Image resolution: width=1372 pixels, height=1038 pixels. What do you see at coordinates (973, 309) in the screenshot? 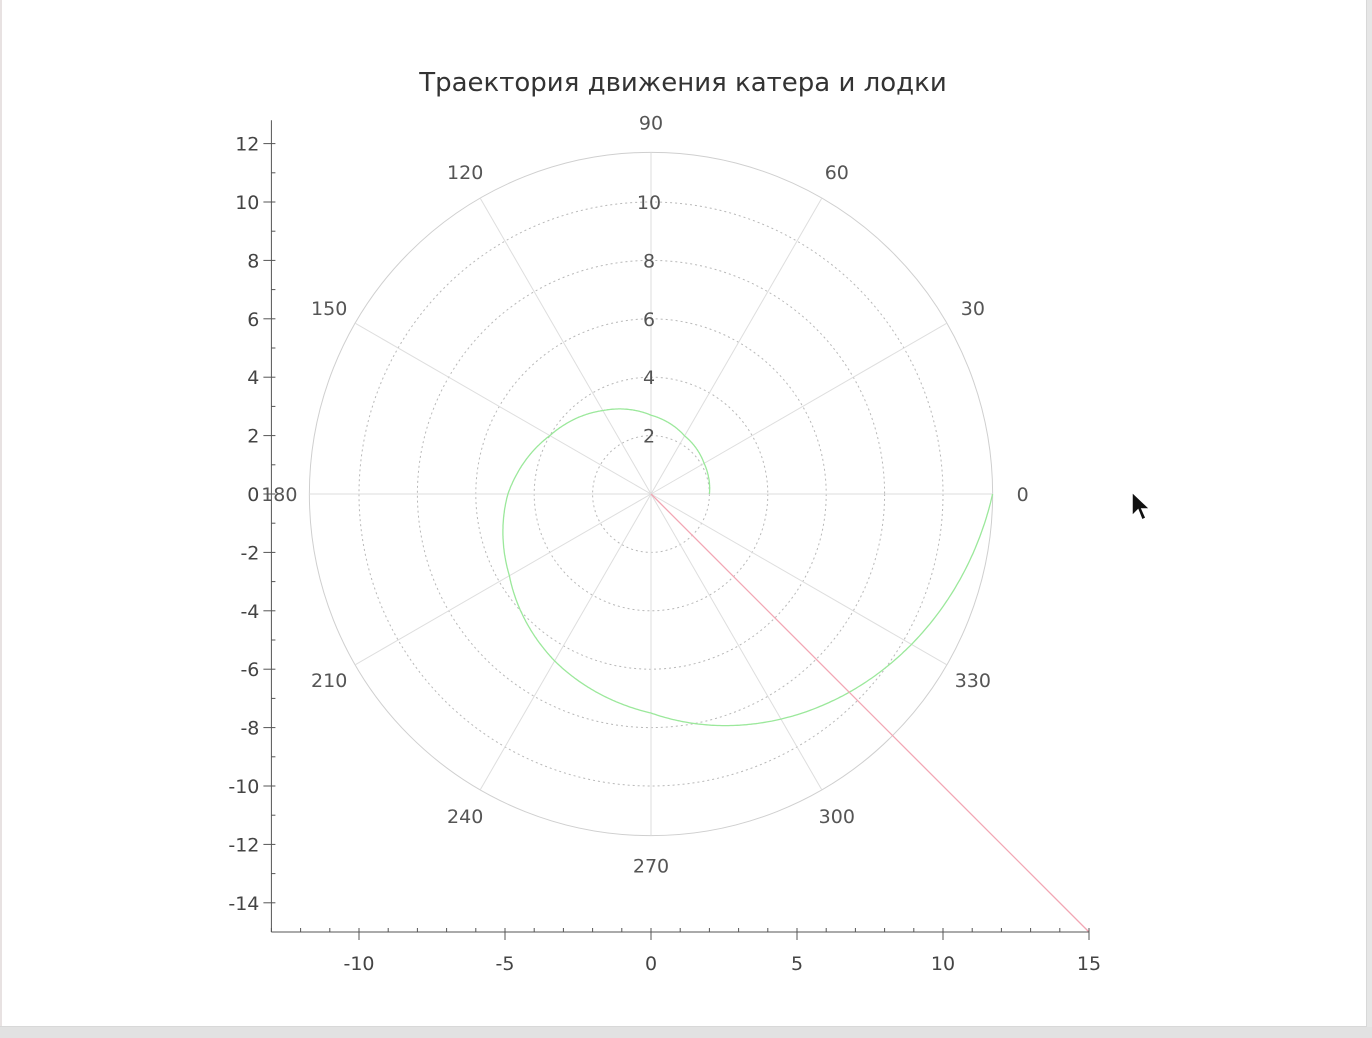
I see `angle-tick-label: 30` at bounding box center [973, 309].